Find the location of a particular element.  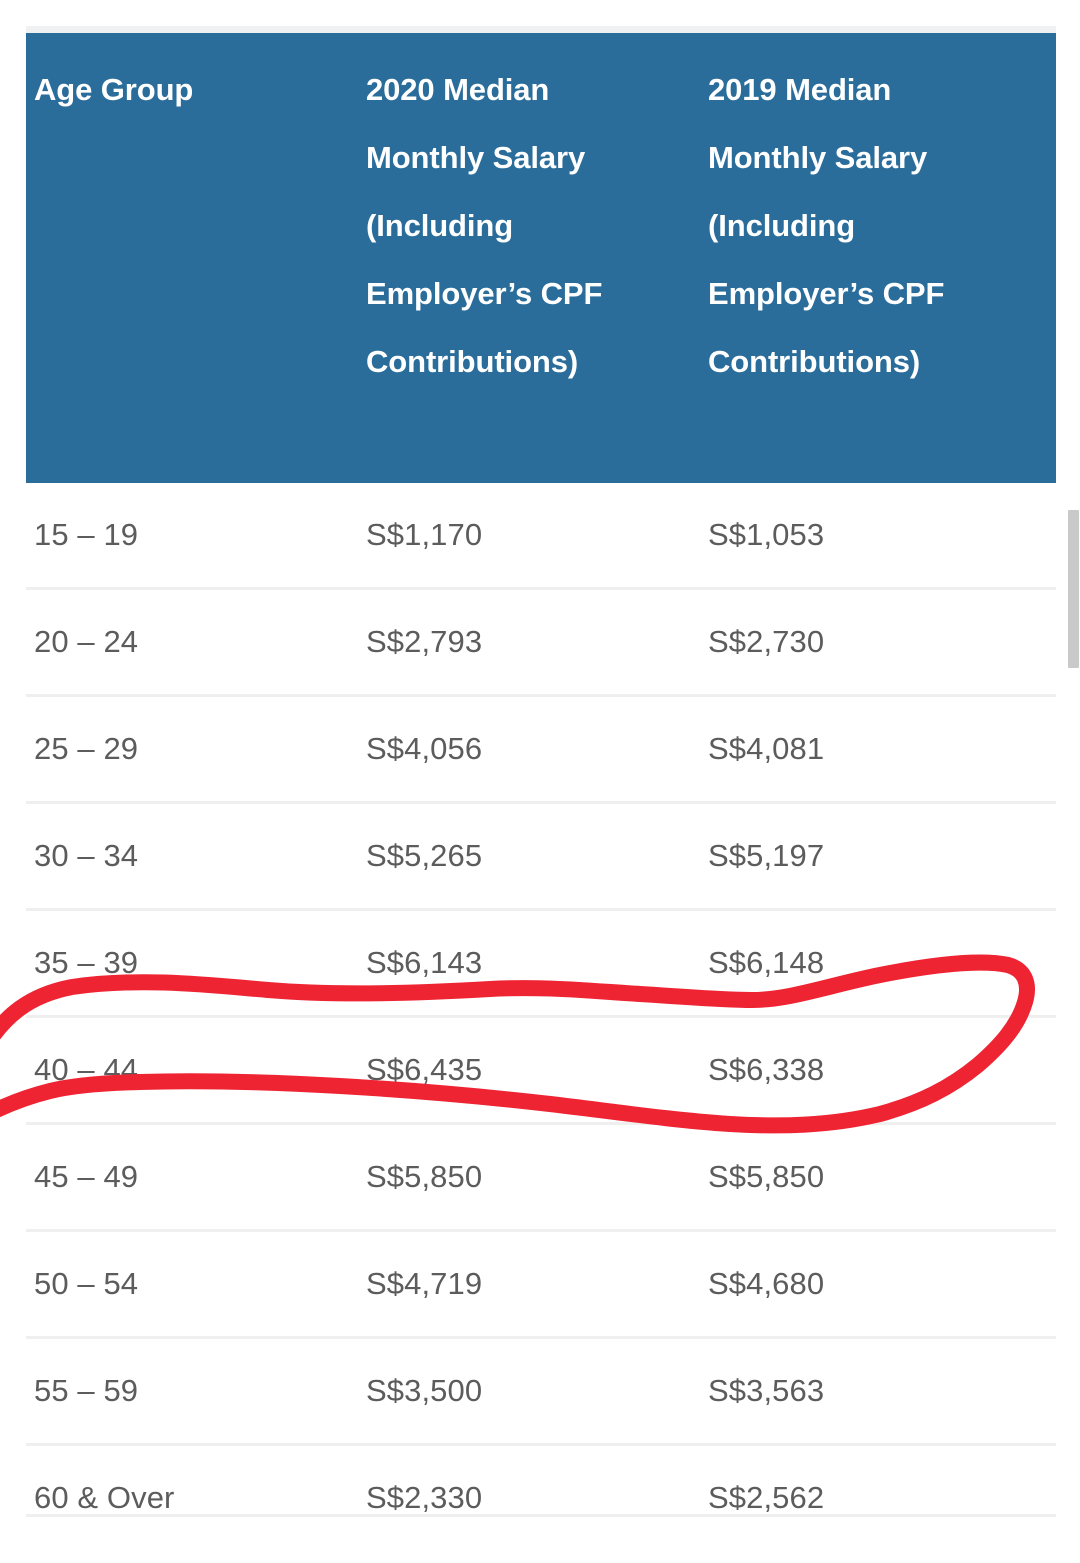

column-header-age-group: Age Group is located at coordinates (196, 258).